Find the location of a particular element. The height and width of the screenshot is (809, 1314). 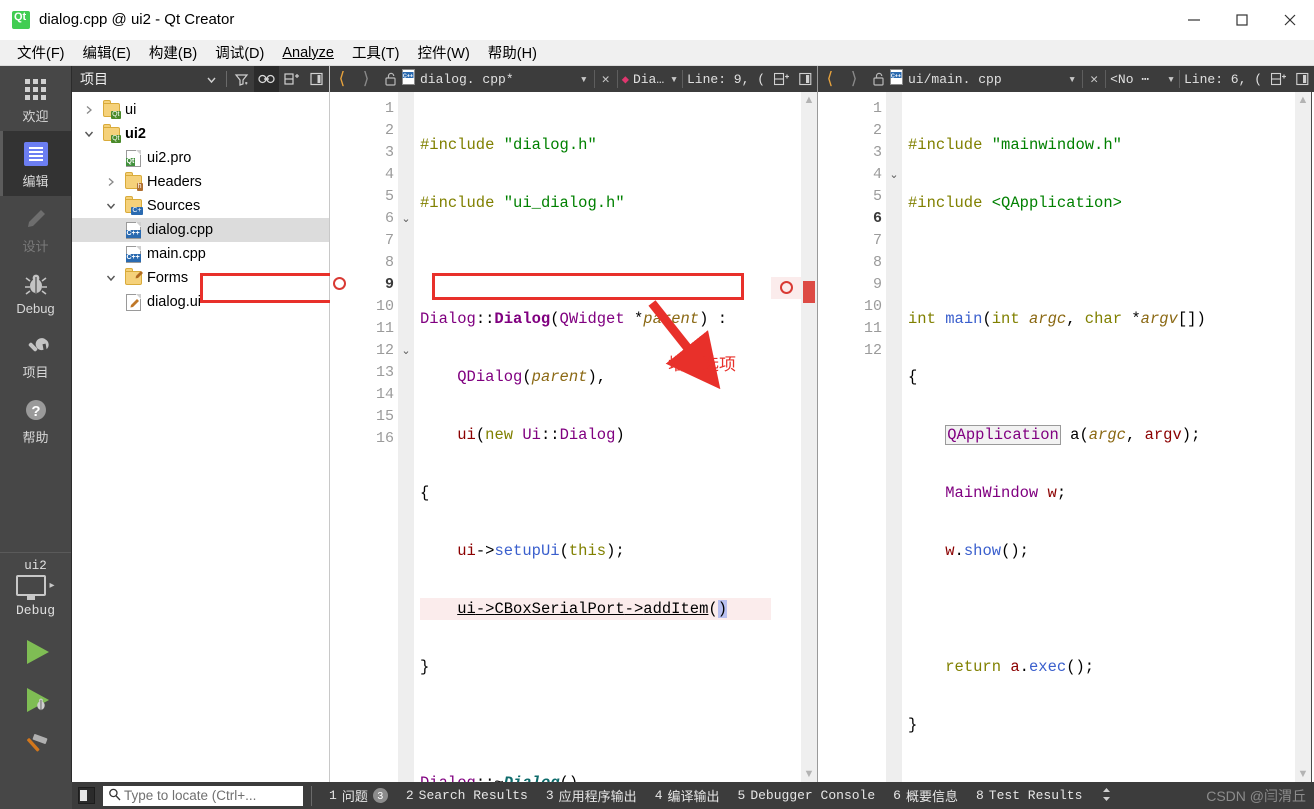

line-number: 7 is located at coordinates (877, 240).